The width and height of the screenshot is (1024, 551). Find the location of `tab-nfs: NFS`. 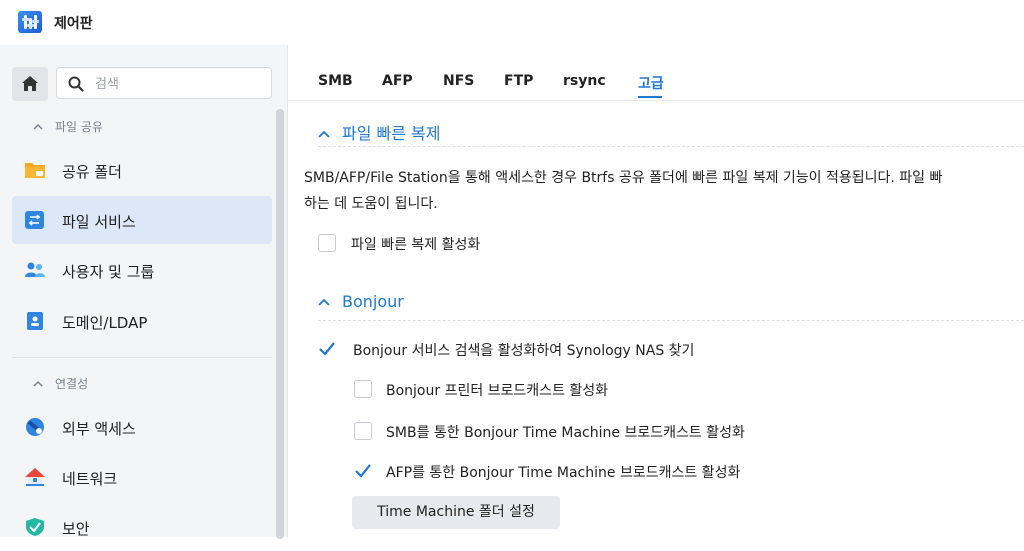

tab-nfs: NFS is located at coordinates (458, 81).